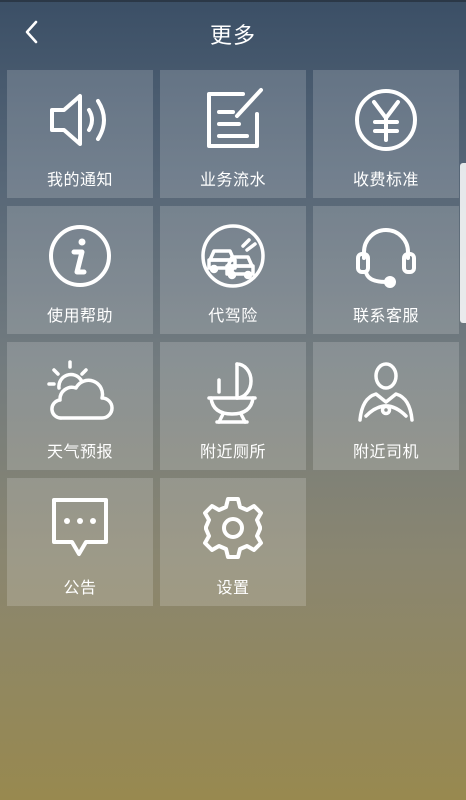  I want to click on tile-contact-support: 联系客服, so click(386, 270).